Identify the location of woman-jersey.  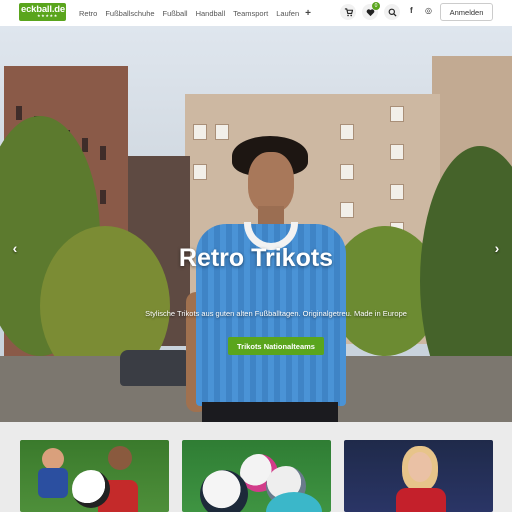
(421, 500).